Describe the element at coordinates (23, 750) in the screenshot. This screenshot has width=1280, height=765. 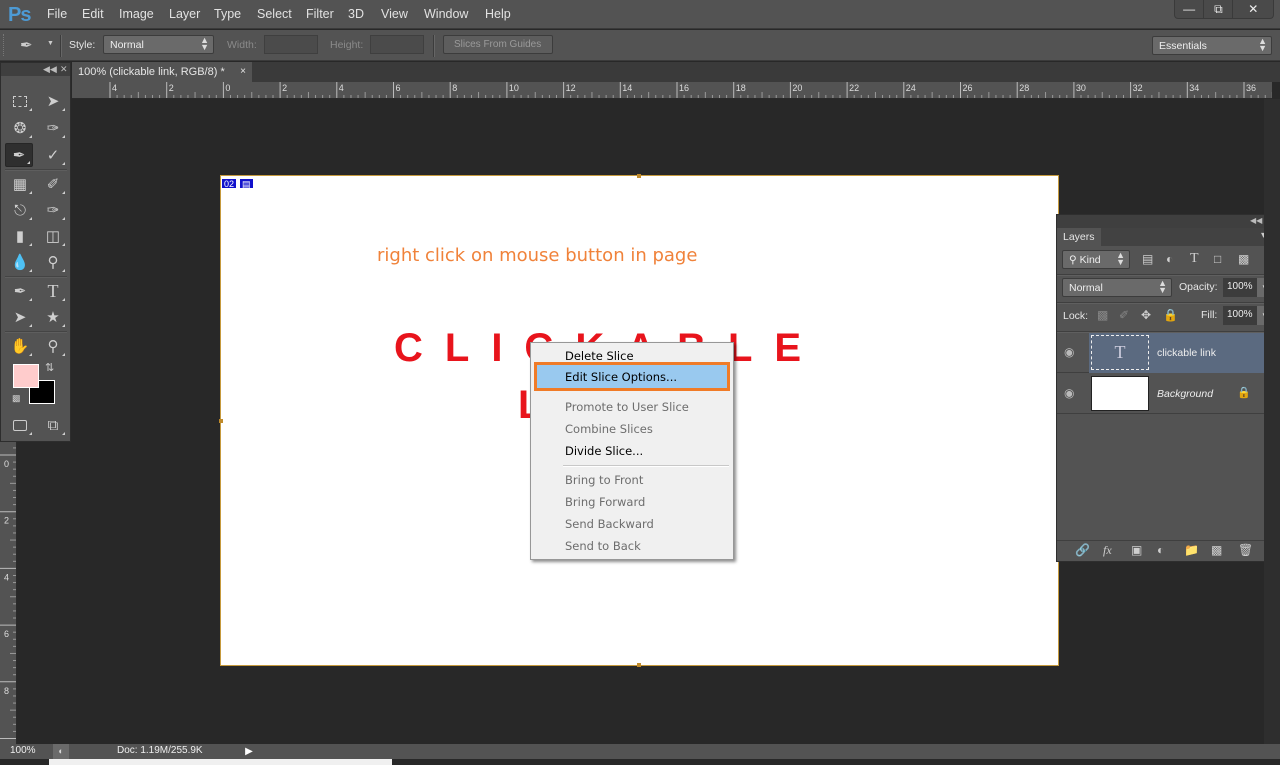
I see `zoom-level: 100%` at that location.